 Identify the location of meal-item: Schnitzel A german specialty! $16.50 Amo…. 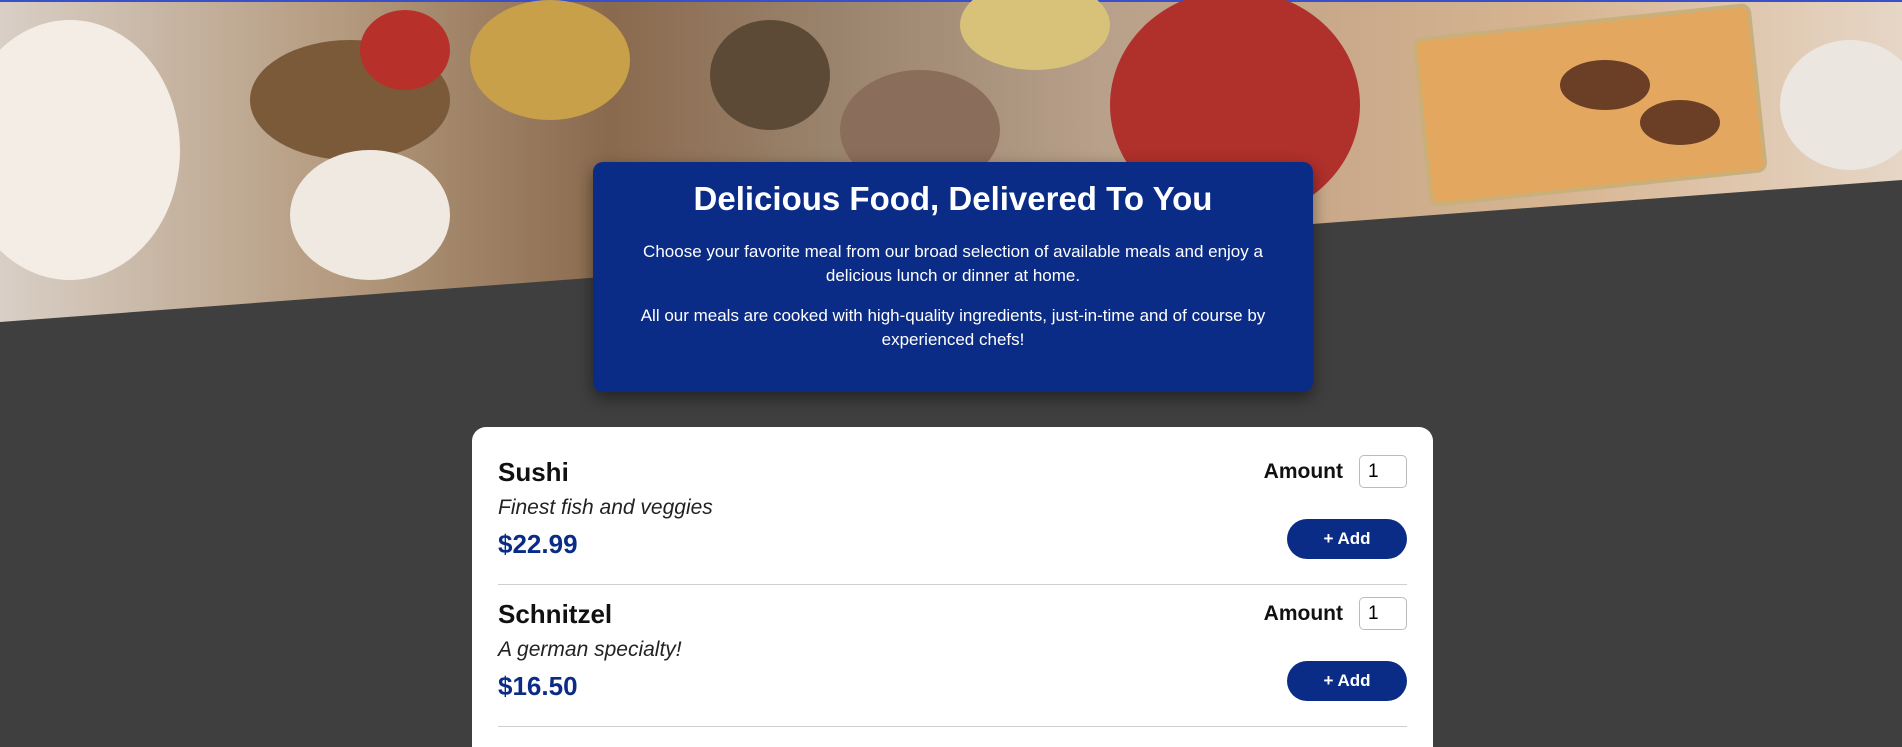
(952, 656).